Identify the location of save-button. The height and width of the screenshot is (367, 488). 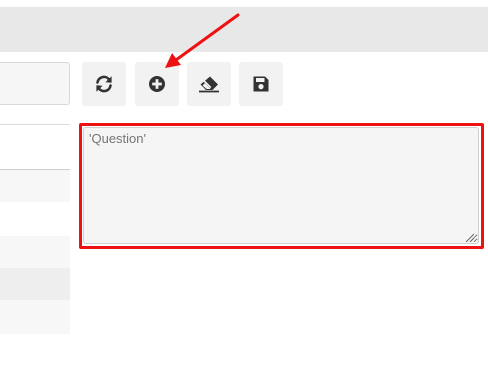
(261, 84).